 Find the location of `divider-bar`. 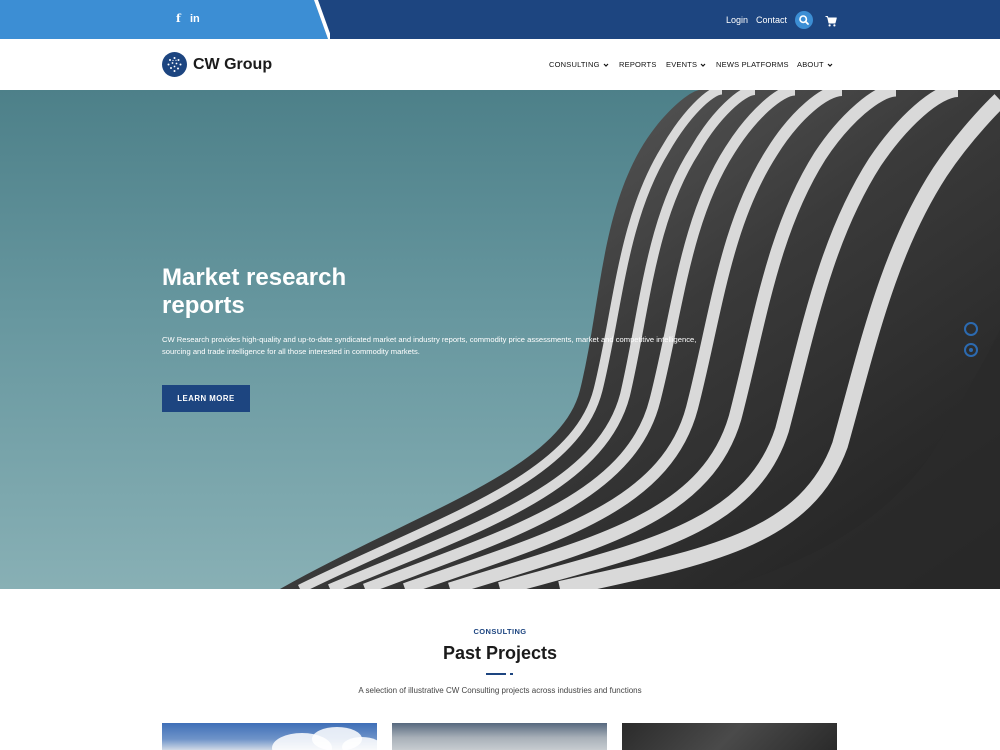

divider-bar is located at coordinates (496, 674).